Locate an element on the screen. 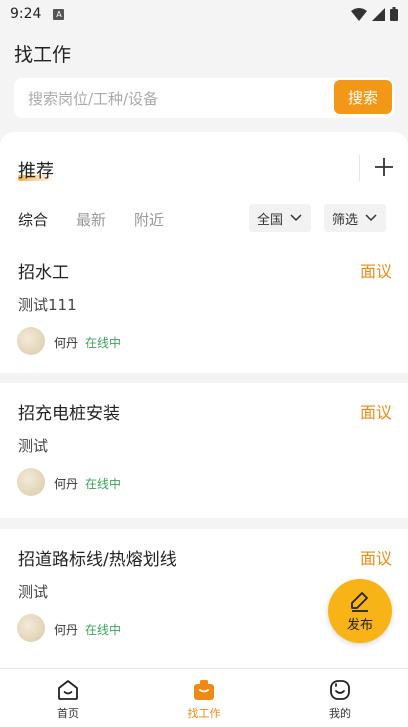 This screenshot has width=408, height=727. region-filter: 全国 is located at coordinates (280, 218).